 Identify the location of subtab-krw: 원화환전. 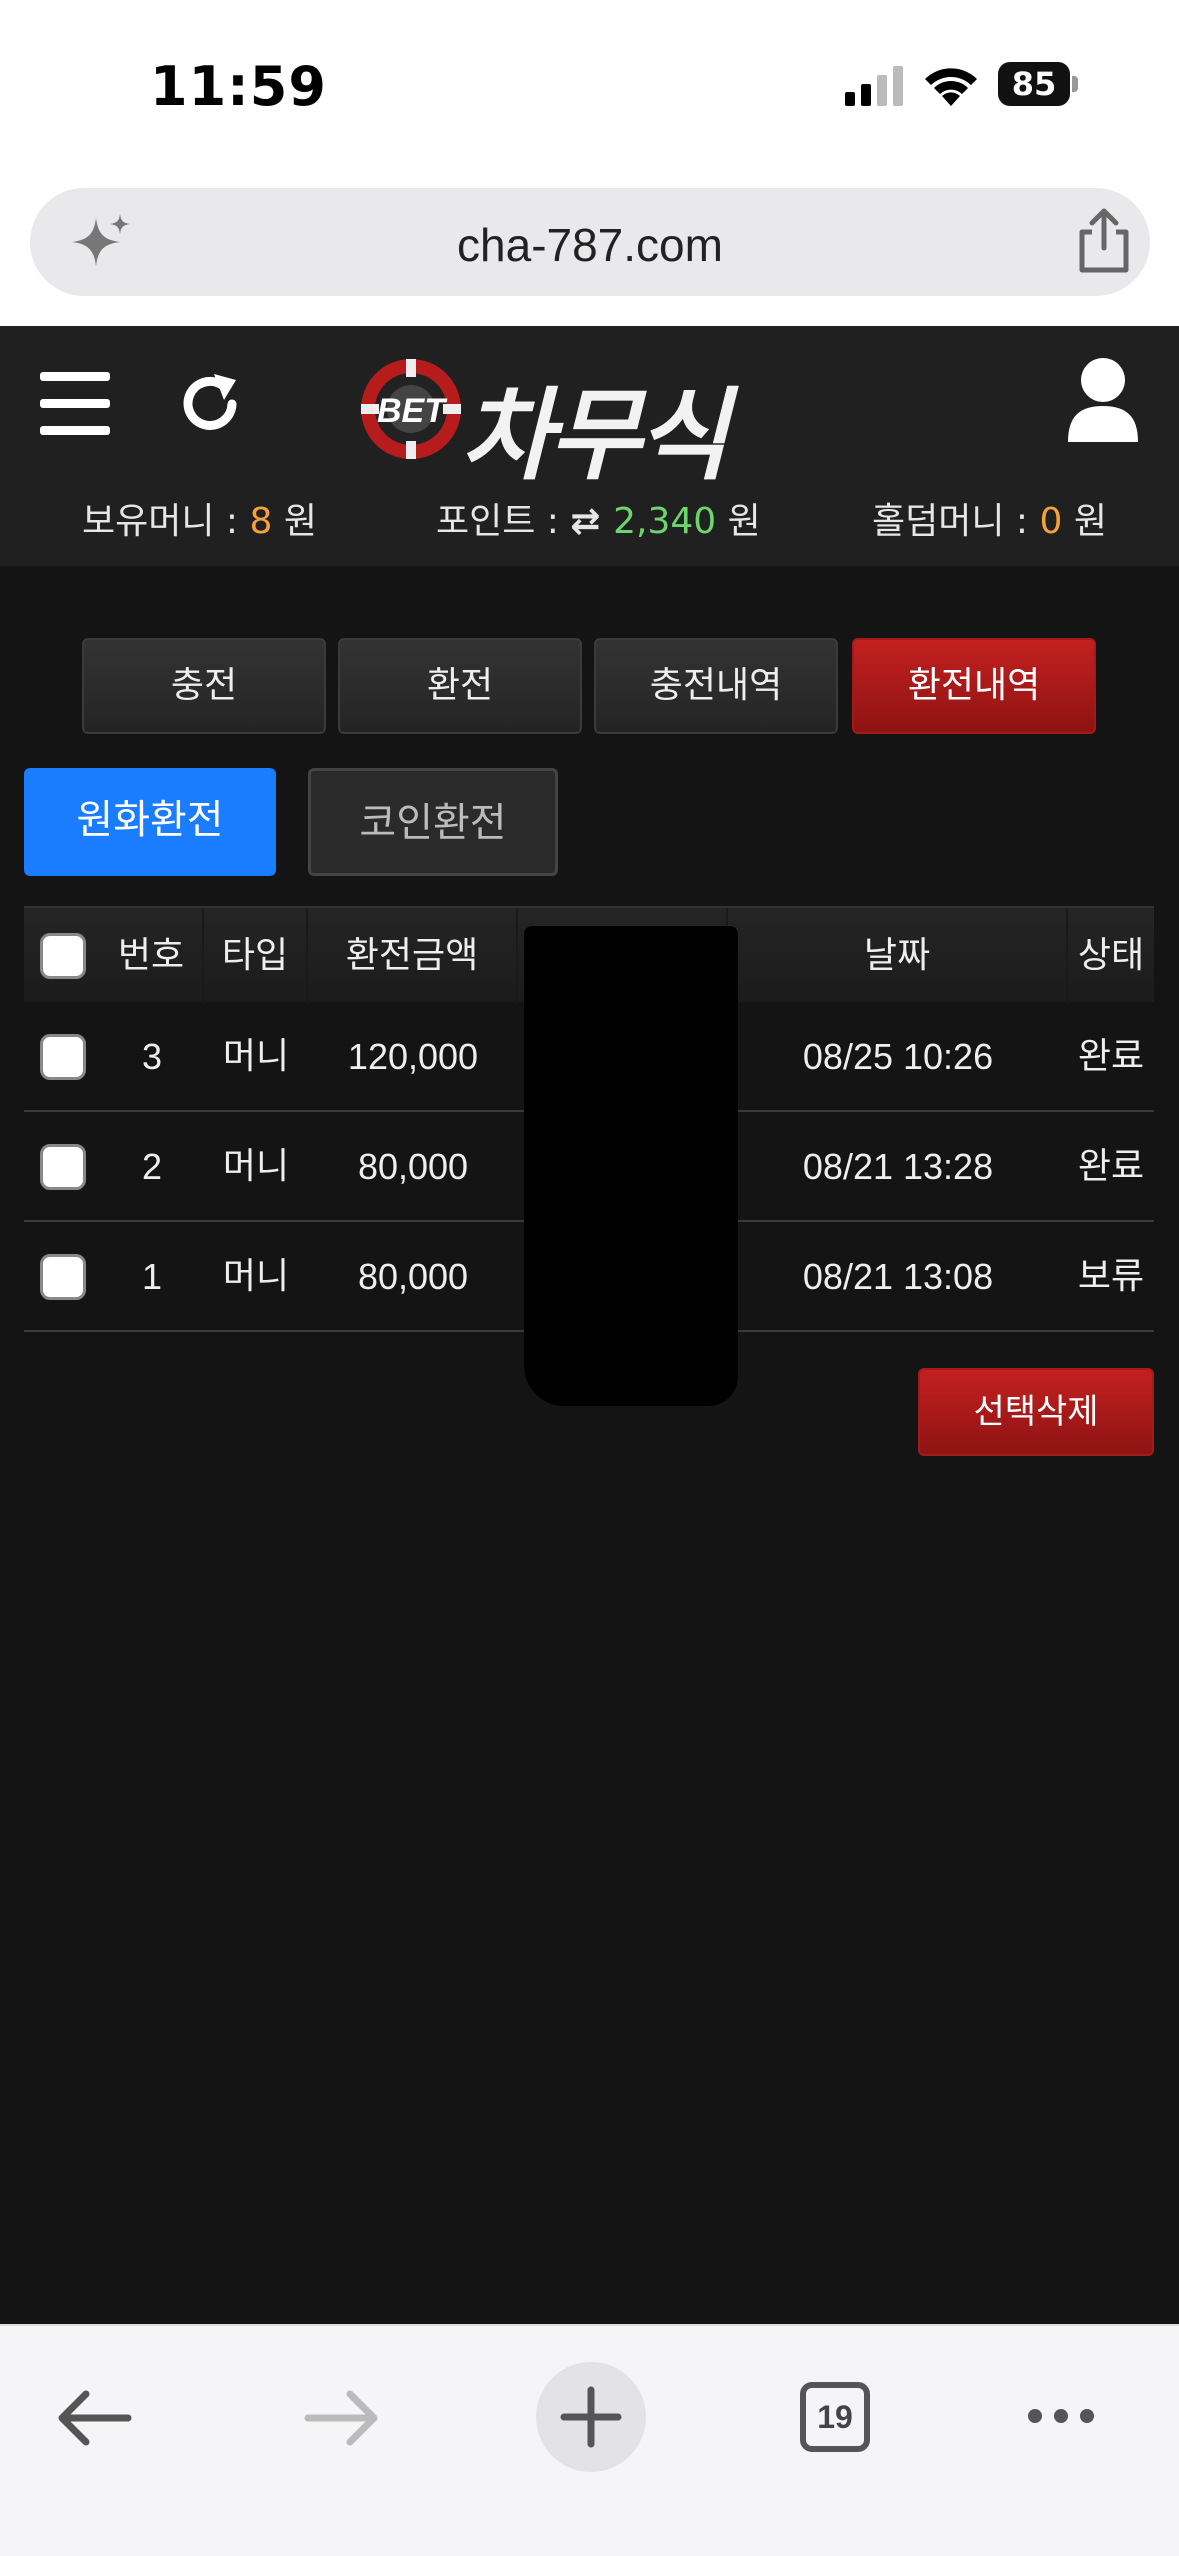
(150, 822).